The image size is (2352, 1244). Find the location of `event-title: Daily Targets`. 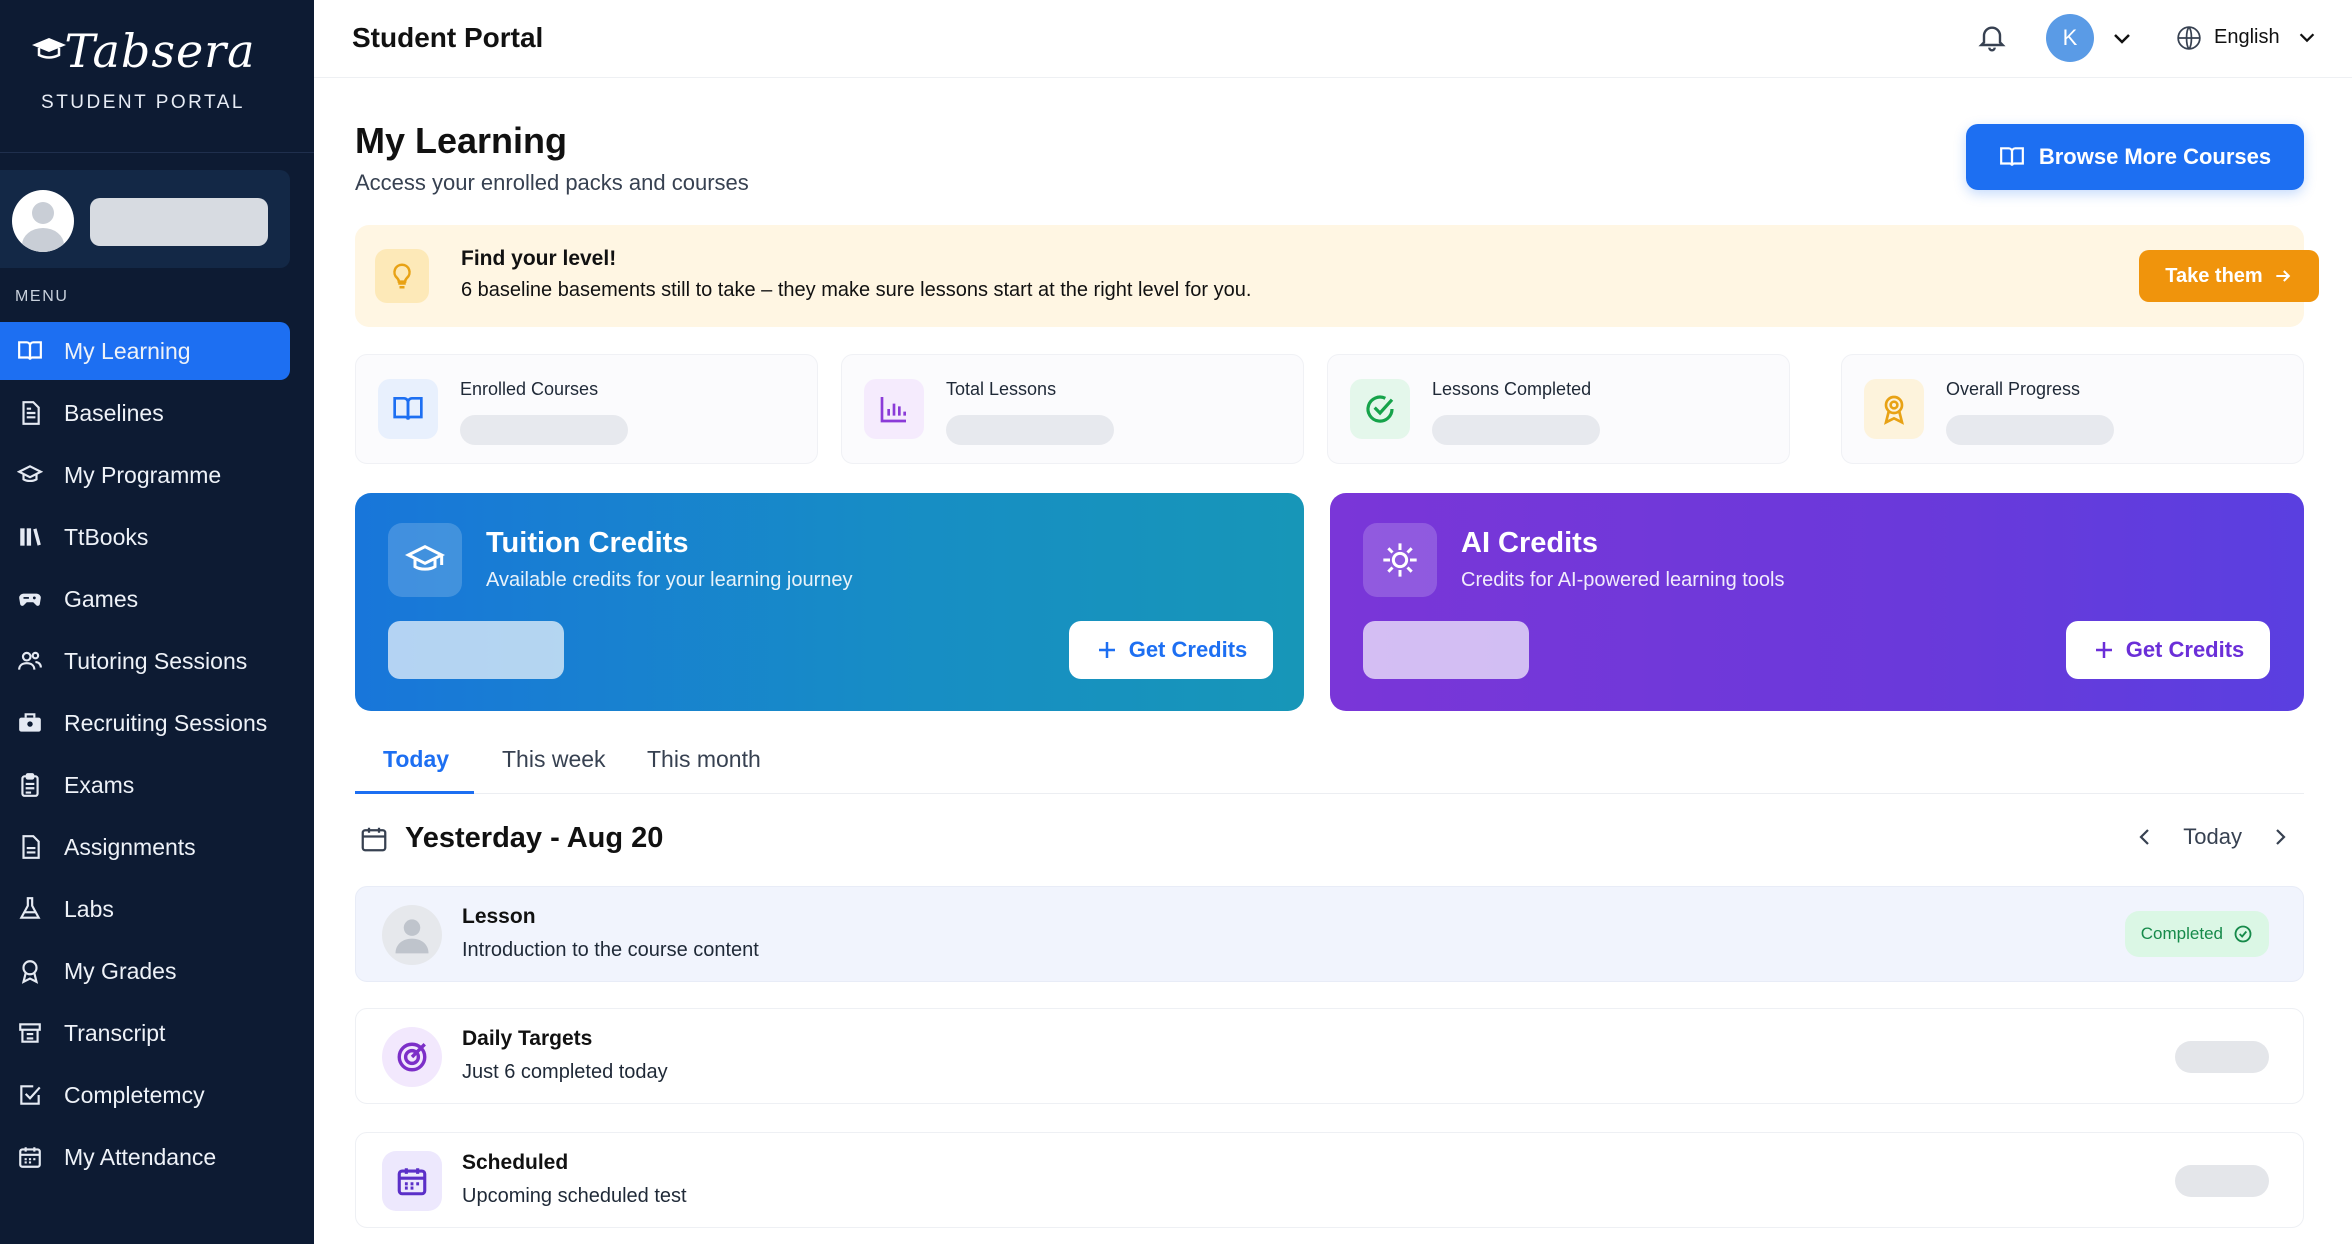

event-title: Daily Targets is located at coordinates (527, 1038).